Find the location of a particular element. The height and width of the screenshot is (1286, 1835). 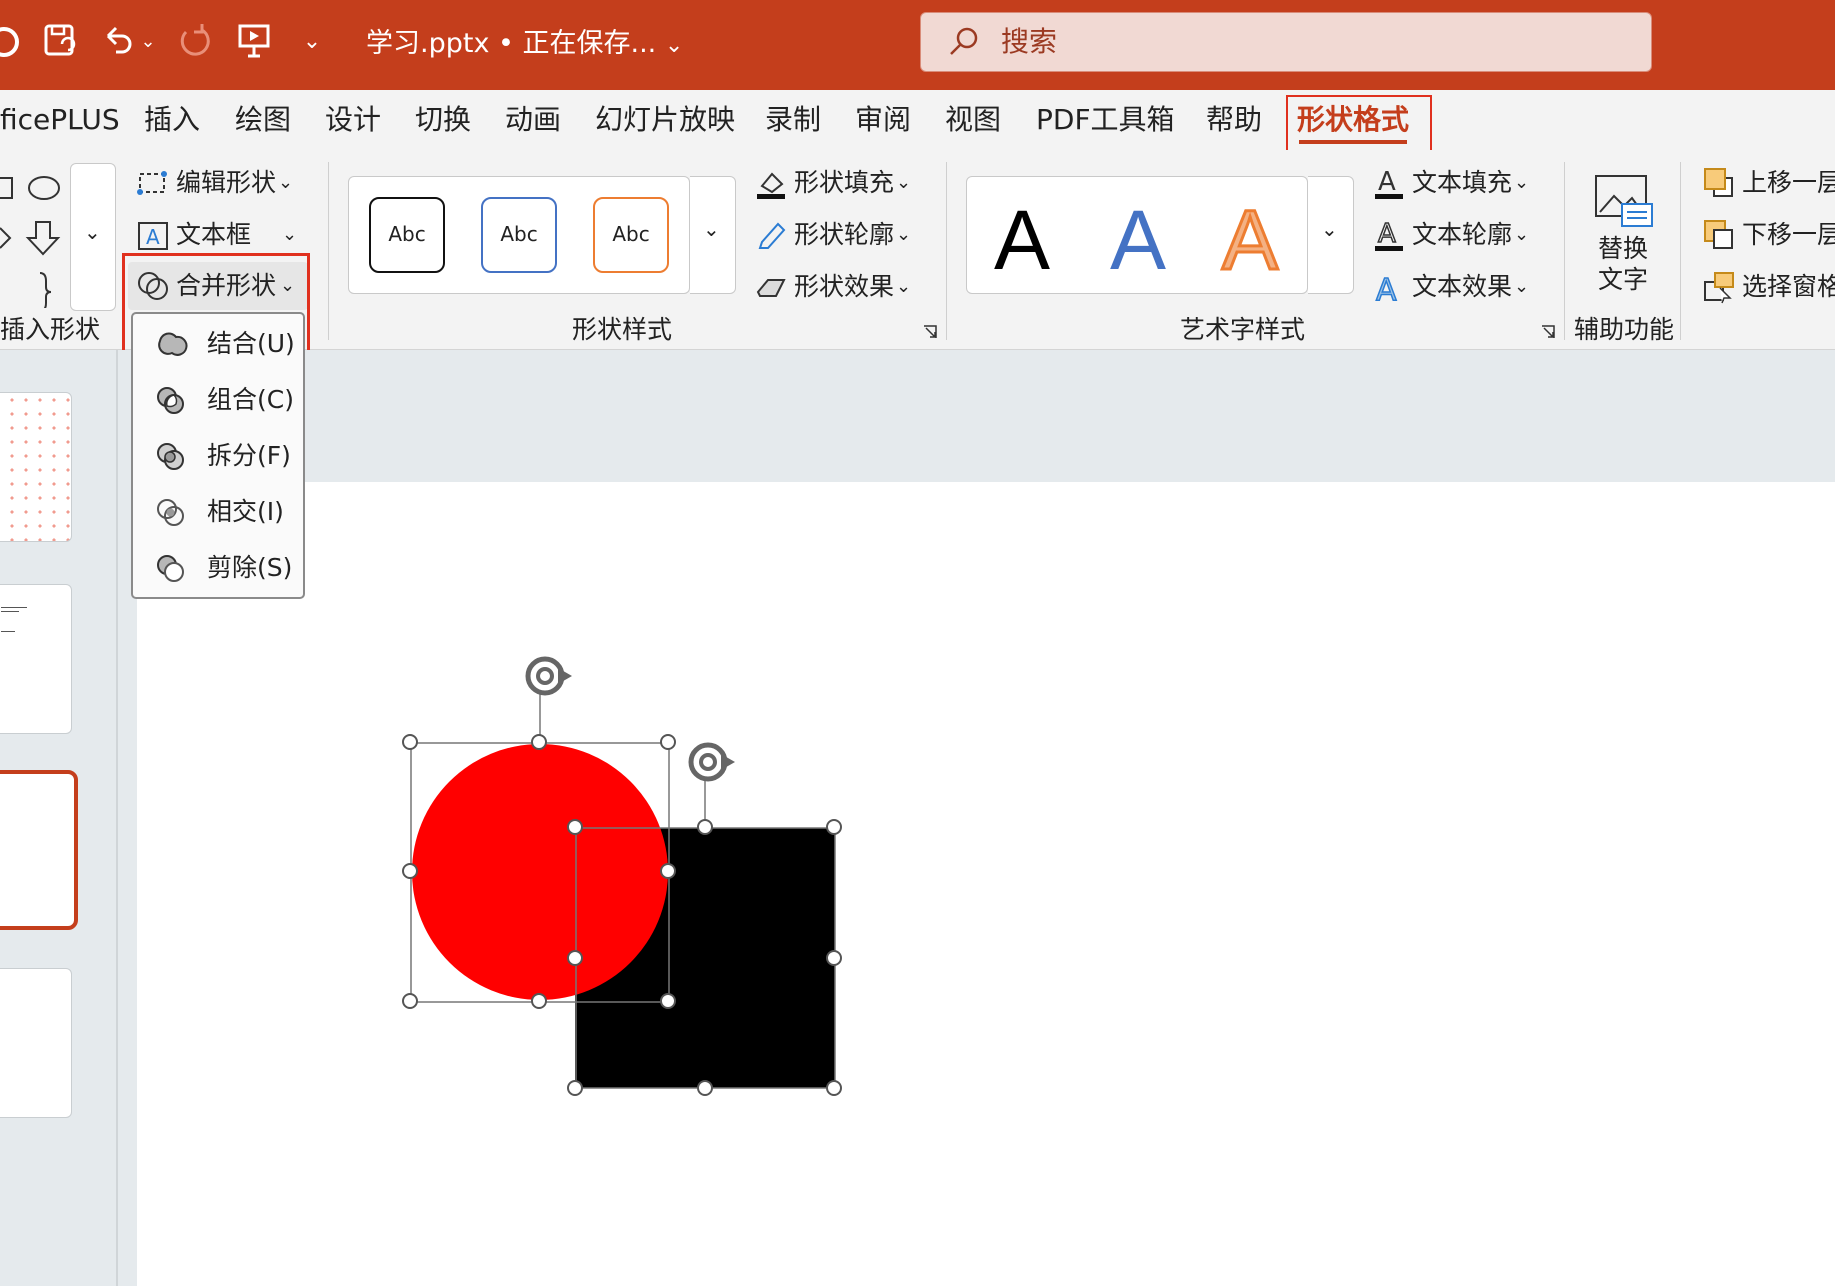

undo-icon is located at coordinates (118, 42).